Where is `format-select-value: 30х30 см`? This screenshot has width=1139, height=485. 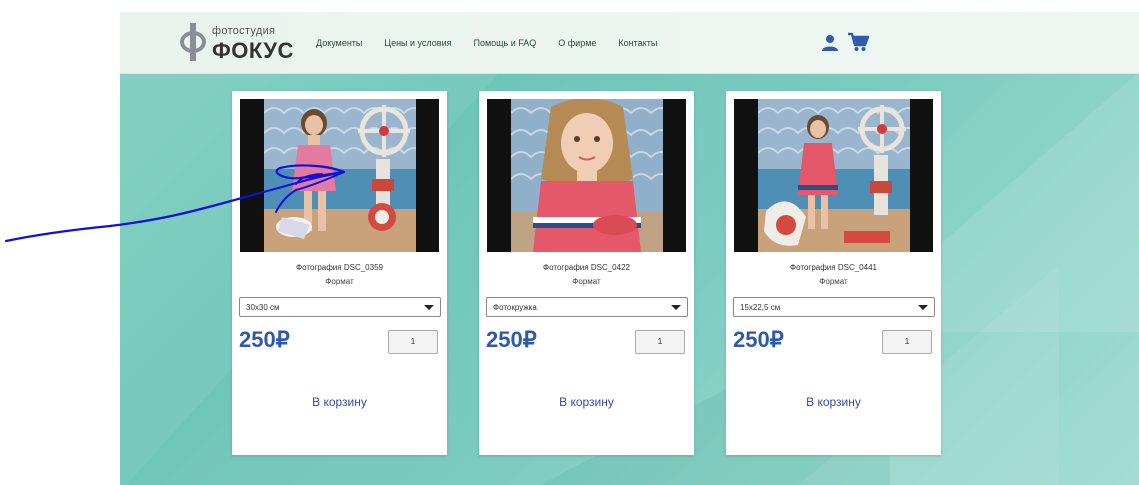
format-select-value: 30х30 см is located at coordinates (263, 307).